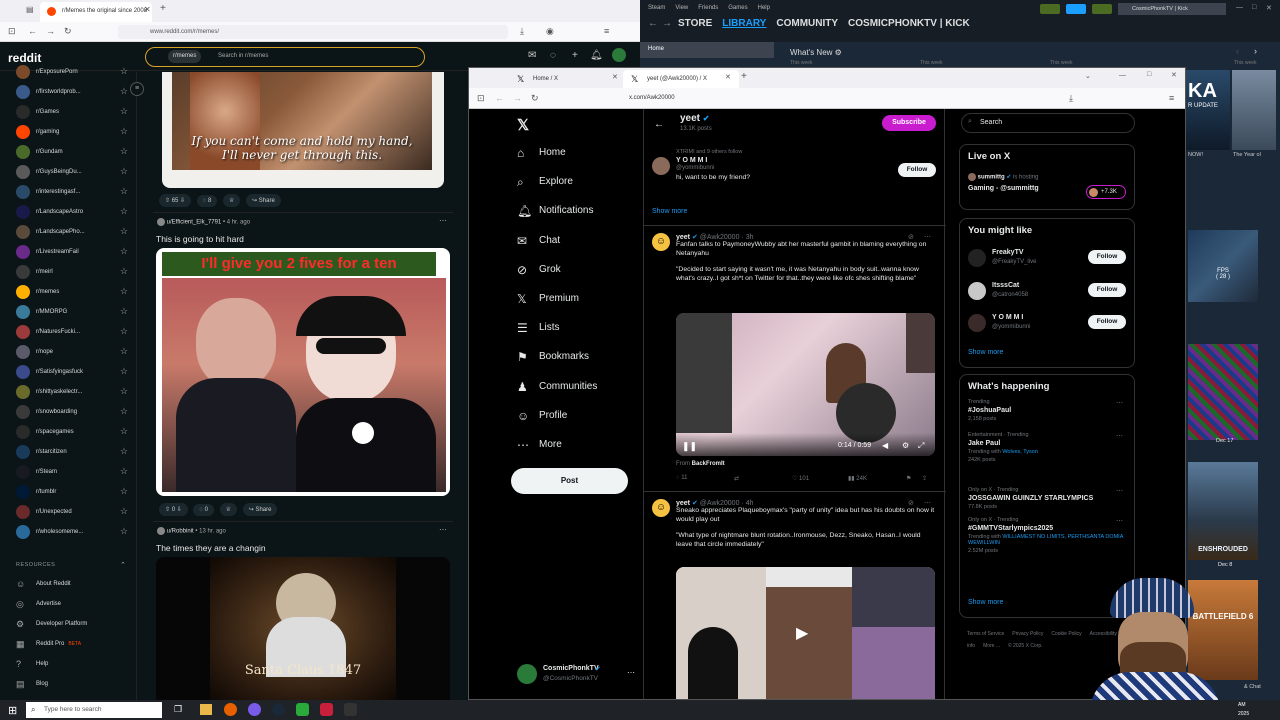  What do you see at coordinates (744, 23) in the screenshot?
I see `steam-nav-1: LIBRARY` at bounding box center [744, 23].